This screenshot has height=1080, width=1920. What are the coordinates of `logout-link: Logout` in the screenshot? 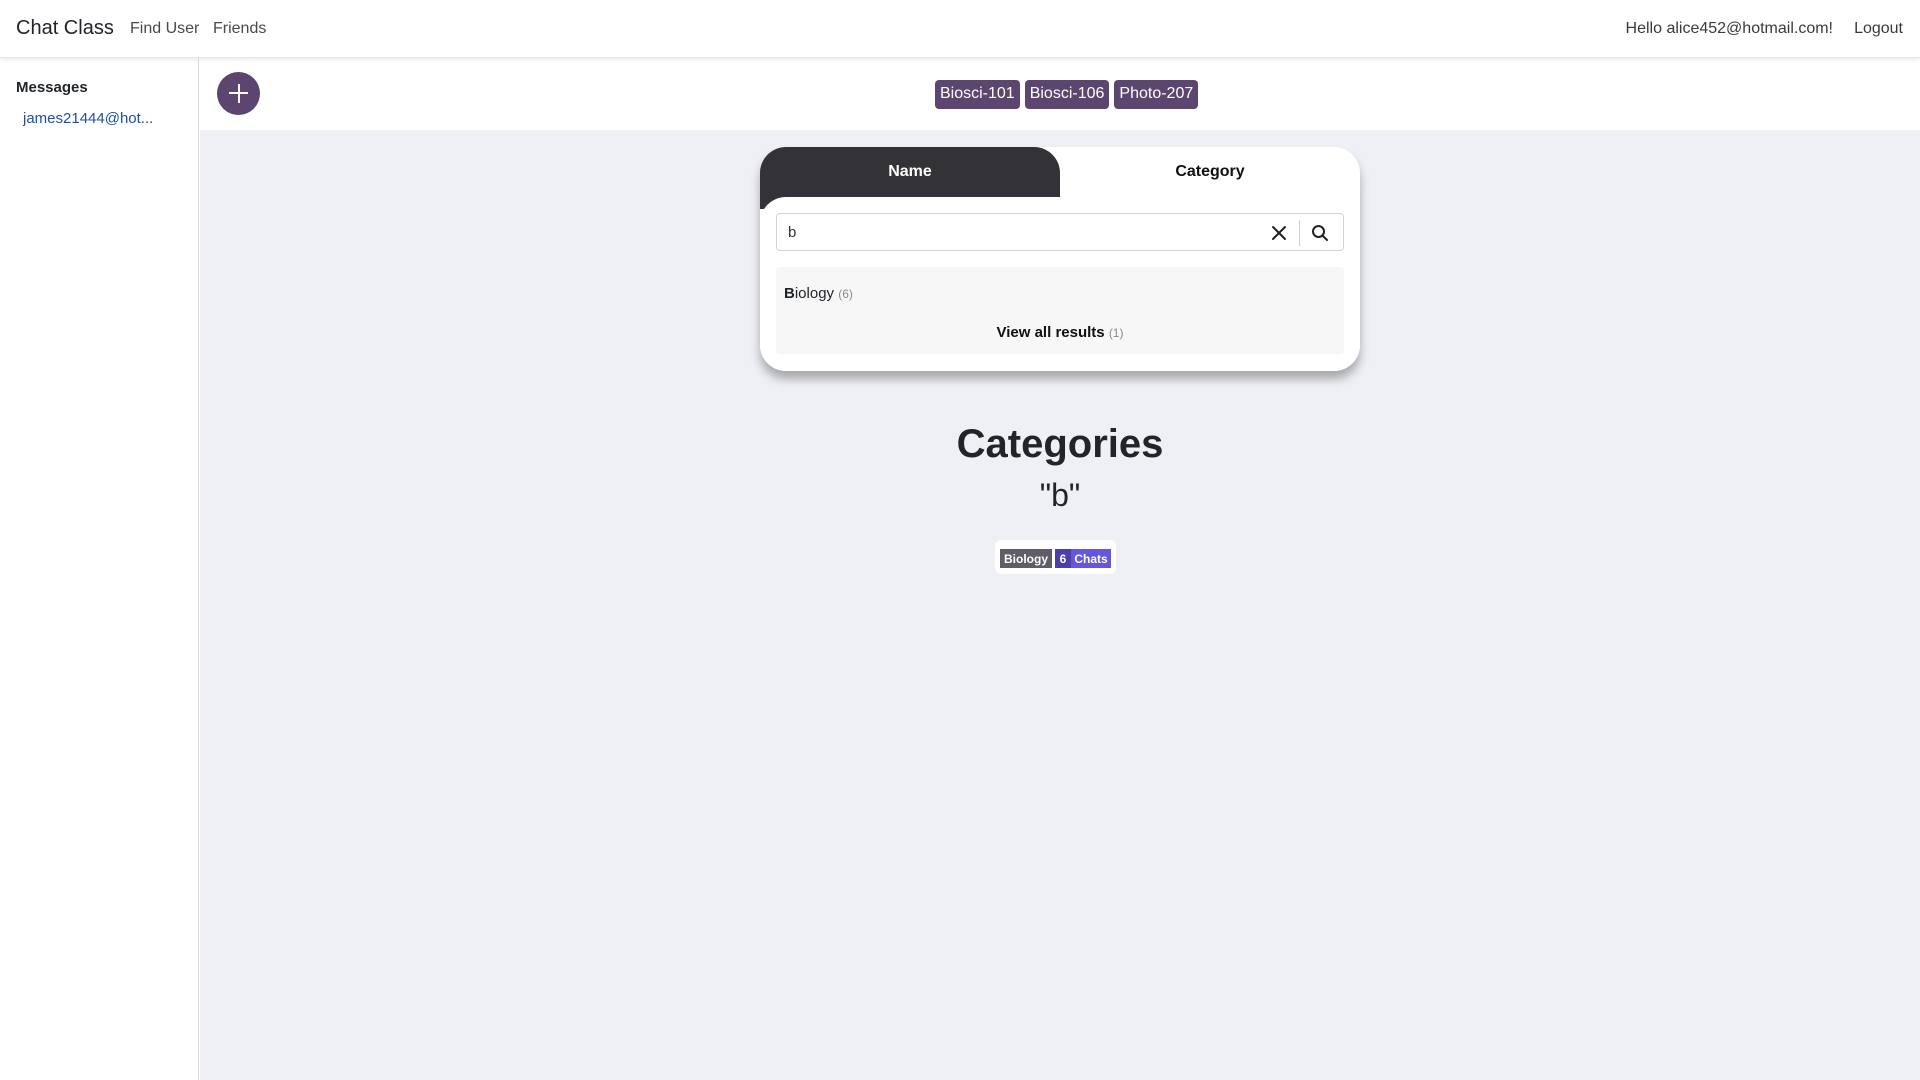 It's located at (1878, 29).